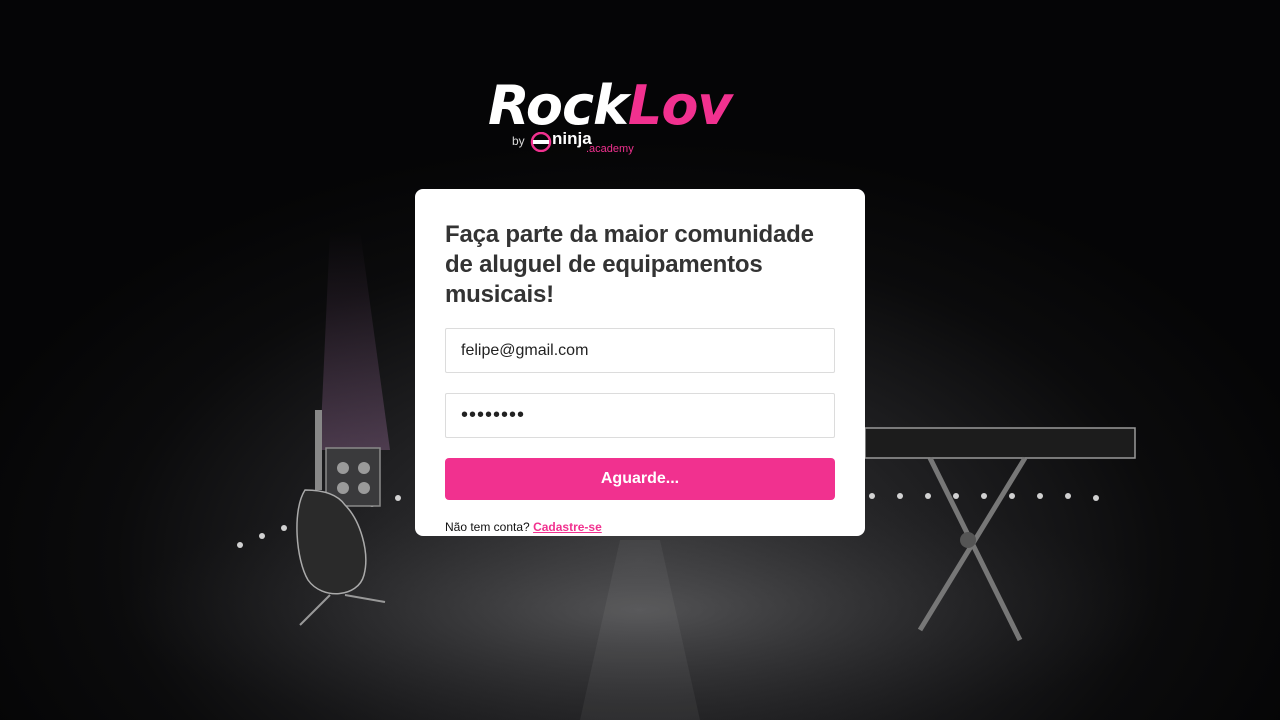 Image resolution: width=1280 pixels, height=720 pixels. What do you see at coordinates (640, 527) in the screenshot?
I see `signup-prompt: Não tem conta? Cadastre-se` at bounding box center [640, 527].